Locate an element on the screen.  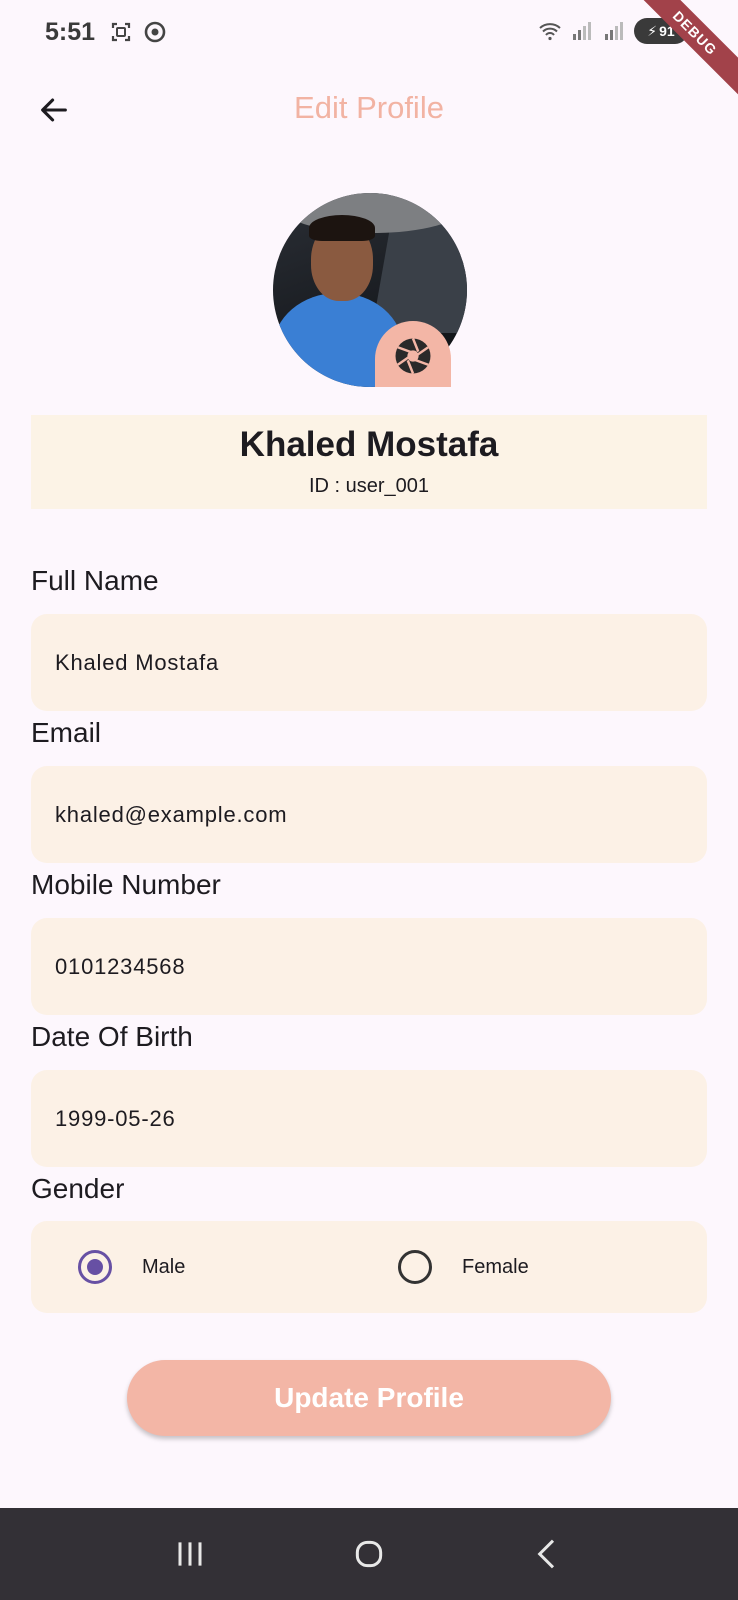
profile-id: ID : user_001 is located at coordinates (369, 486).